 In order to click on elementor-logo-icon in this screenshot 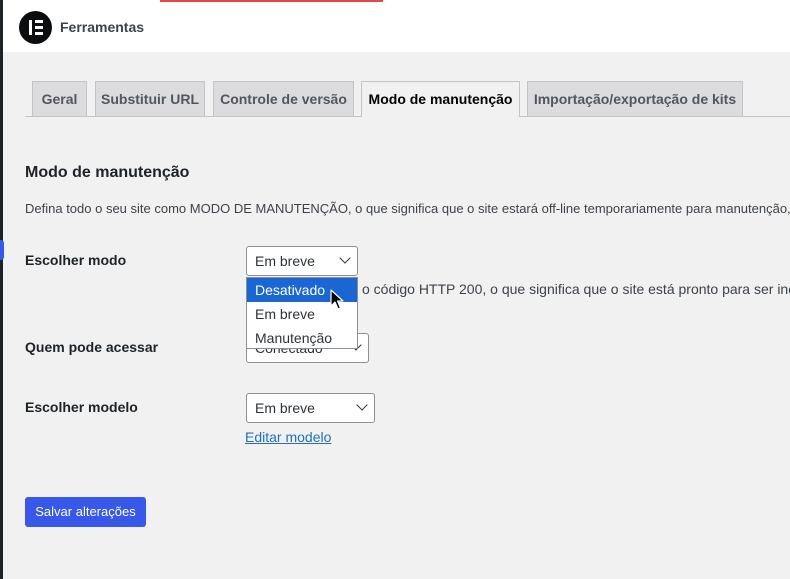, I will do `click(35, 27)`.